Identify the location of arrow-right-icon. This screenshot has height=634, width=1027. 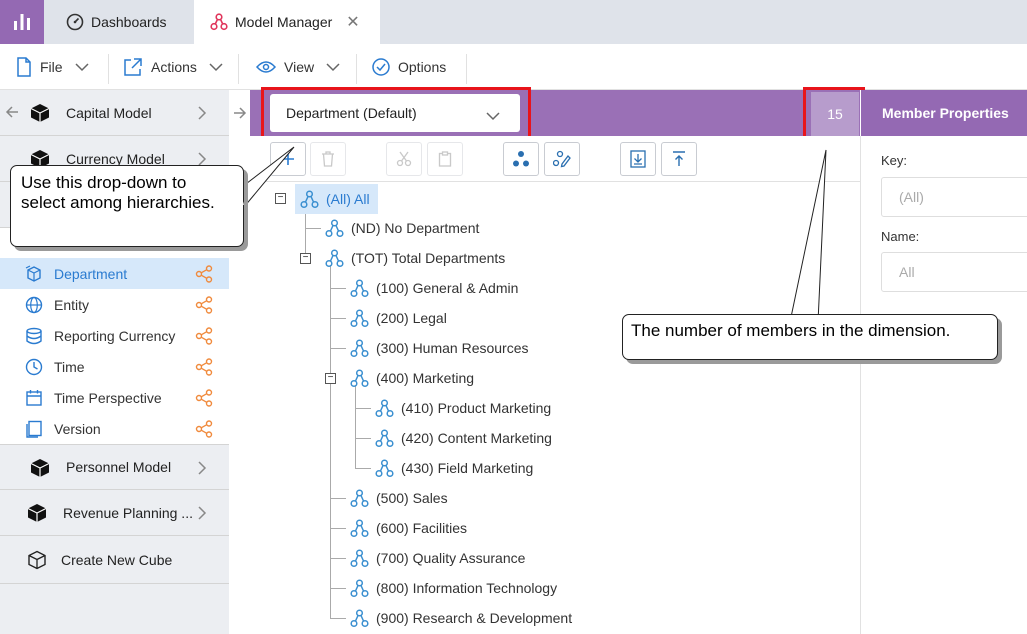
(239, 113).